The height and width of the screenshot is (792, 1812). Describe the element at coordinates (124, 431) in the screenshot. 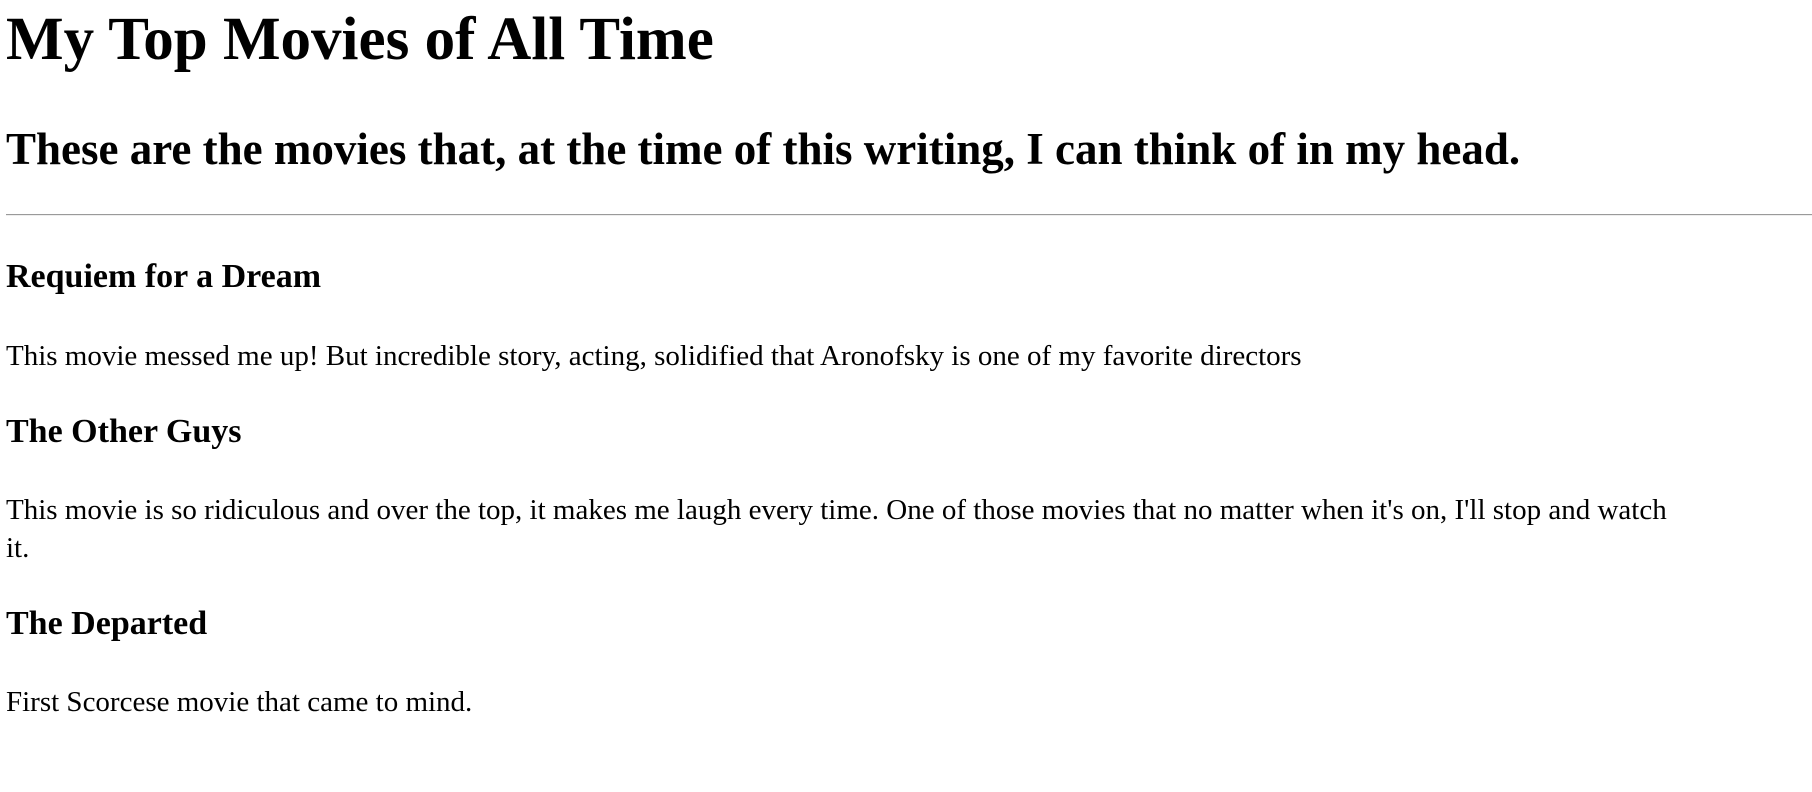

I see `movie-title-the-other-guys: The Other Guys` at that location.